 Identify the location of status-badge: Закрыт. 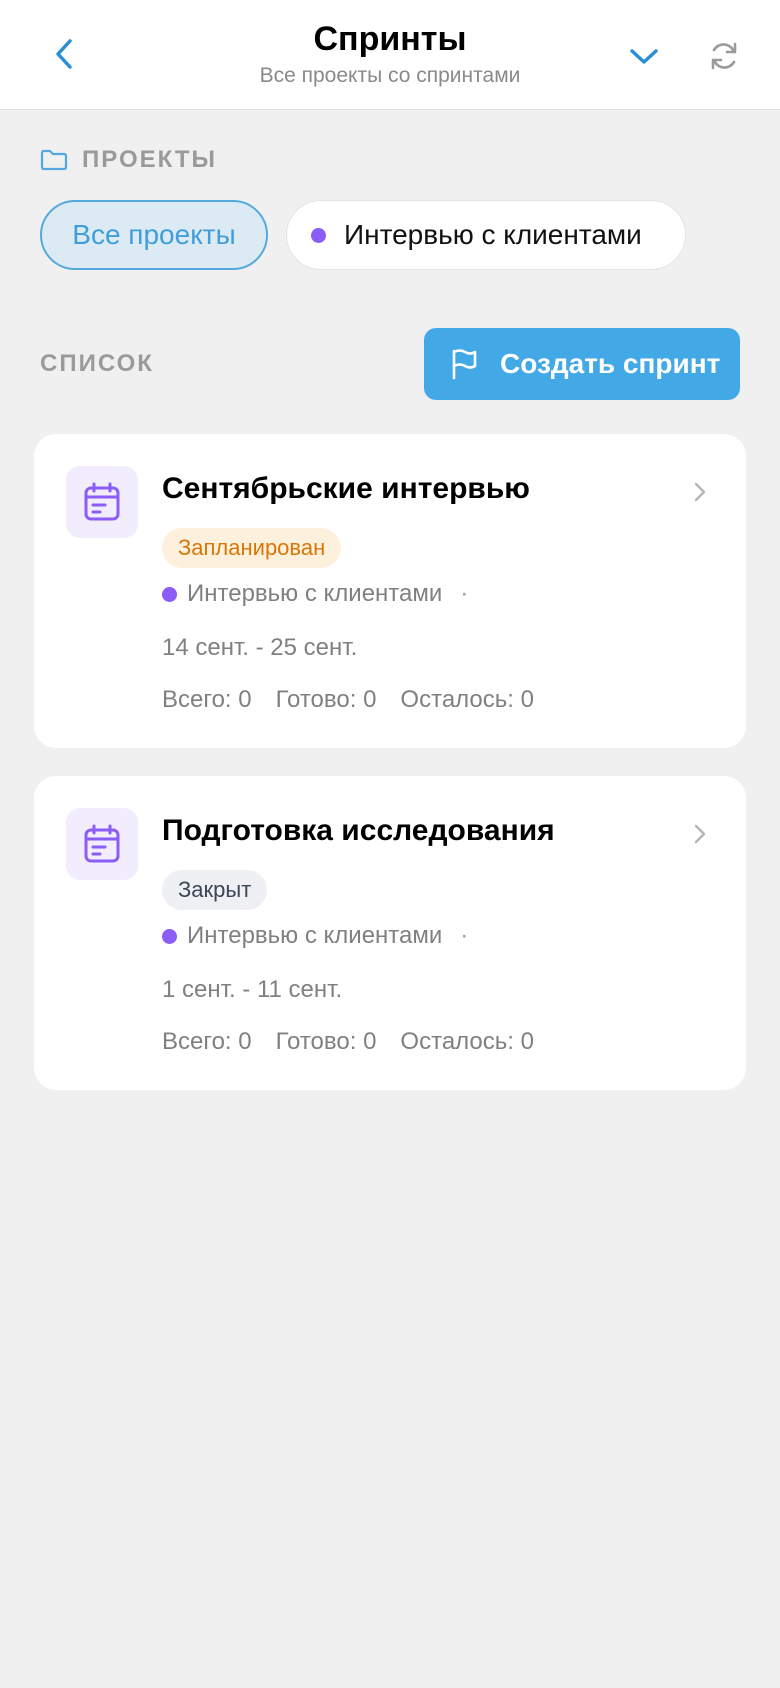
(215, 890).